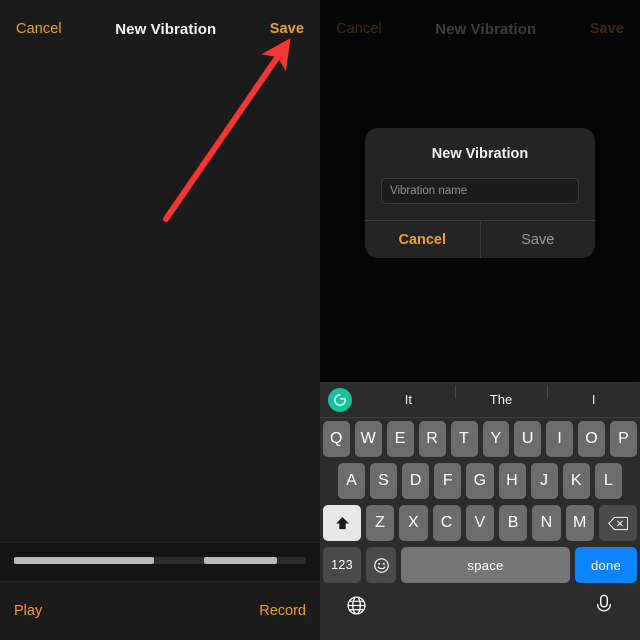 The height and width of the screenshot is (640, 640). I want to click on dialog-title: New Vibration, so click(480, 154).